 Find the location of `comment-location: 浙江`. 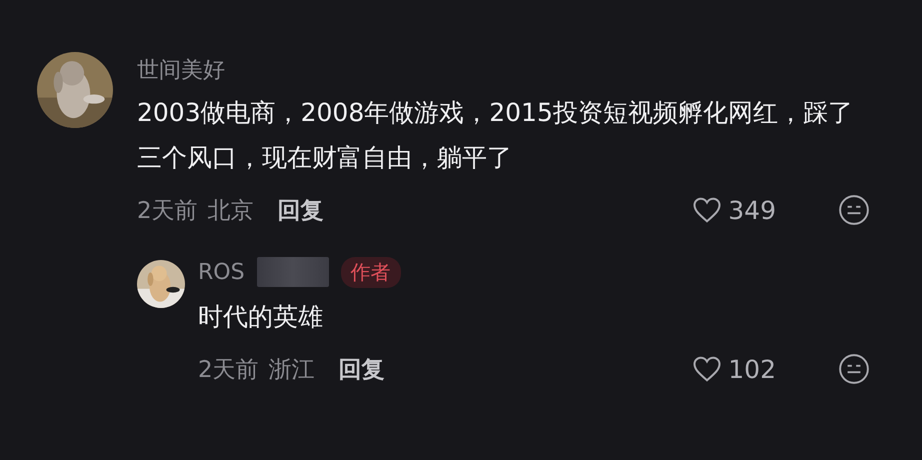

comment-location: 浙江 is located at coordinates (291, 370).